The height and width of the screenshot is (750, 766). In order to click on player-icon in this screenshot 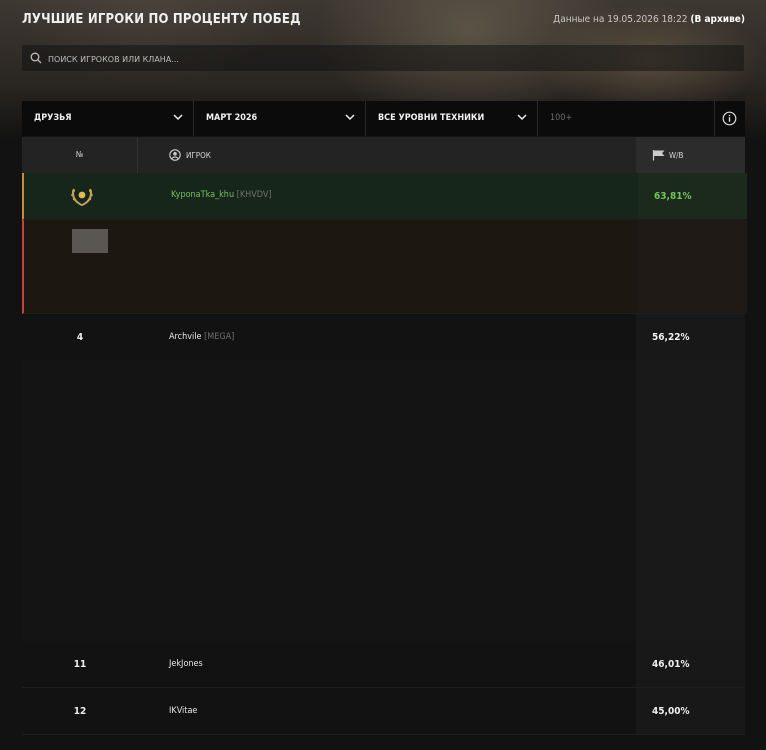, I will do `click(175, 155)`.